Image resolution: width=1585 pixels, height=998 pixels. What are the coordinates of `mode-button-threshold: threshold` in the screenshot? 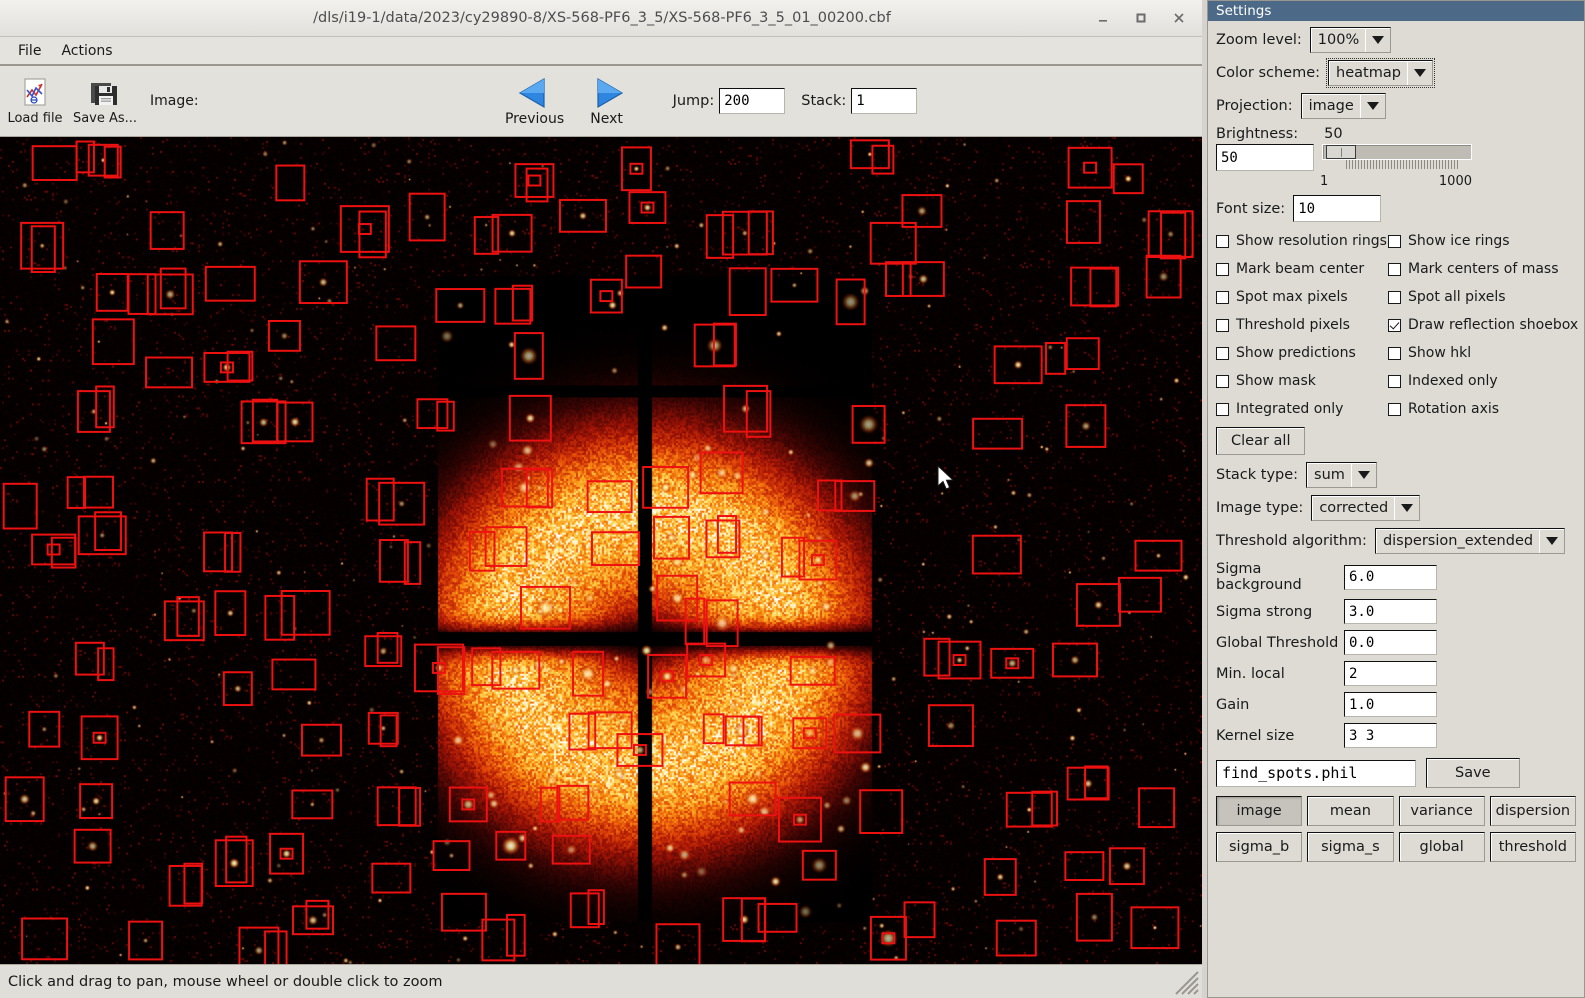 It's located at (1532, 847).